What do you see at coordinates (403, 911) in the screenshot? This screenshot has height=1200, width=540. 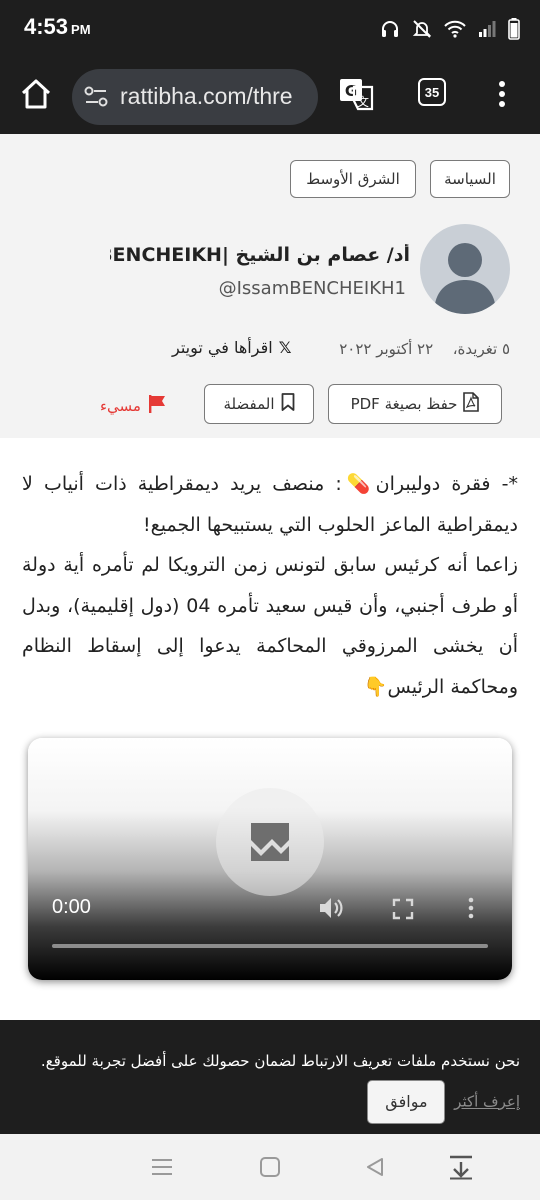 I see `fullscreen-icon` at bounding box center [403, 911].